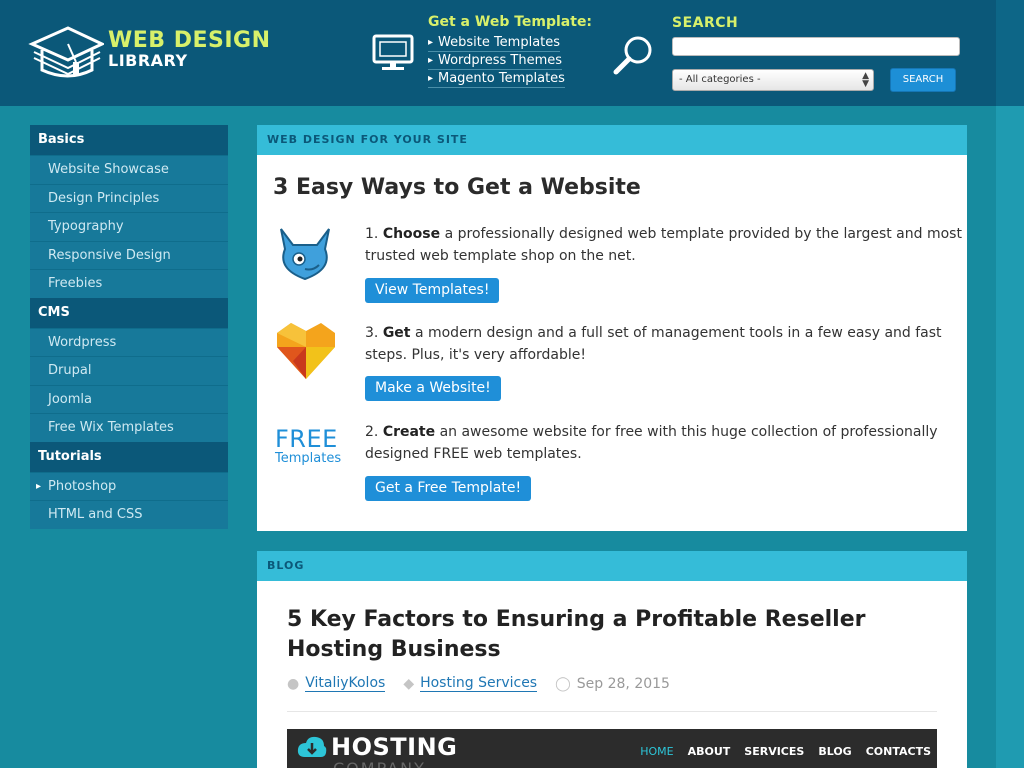 The image size is (1024, 768). I want to click on logo-line2: LIBRARY, so click(148, 60).